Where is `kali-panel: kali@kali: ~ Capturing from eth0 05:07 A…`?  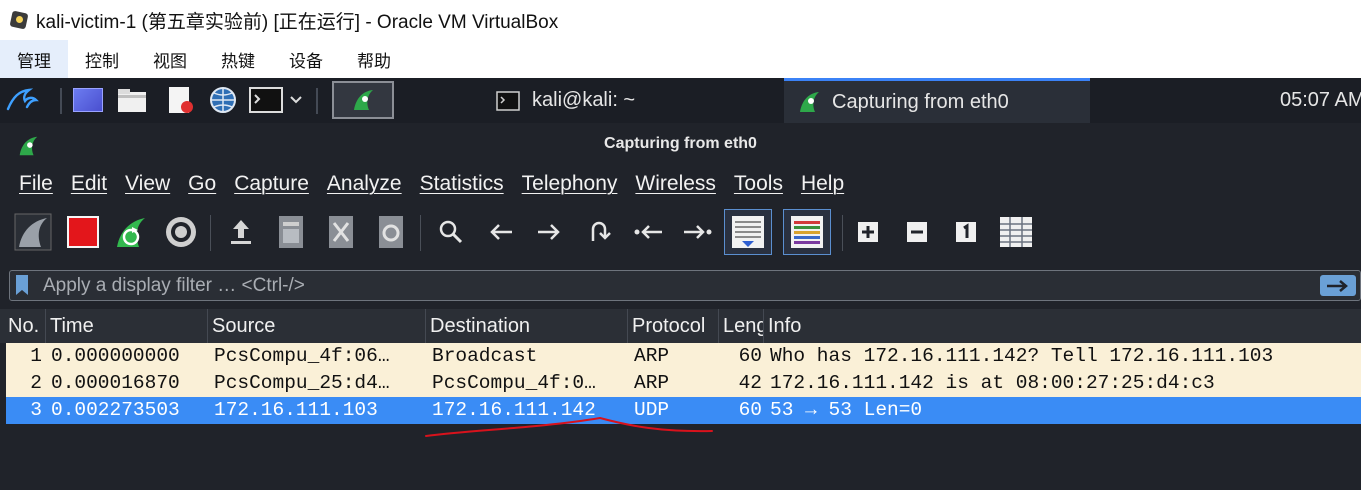 kali-panel: kali@kali: ~ Capturing from eth0 05:07 A… is located at coordinates (680, 100).